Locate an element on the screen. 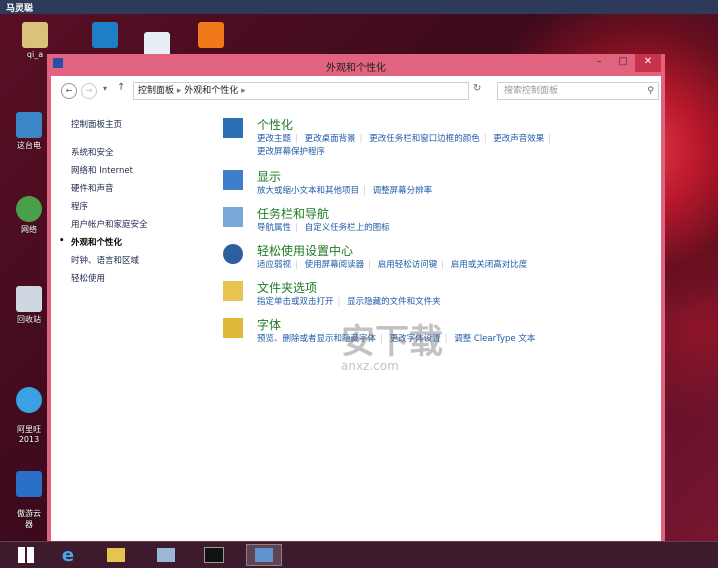 The image size is (718, 568). sidebar-item-network: 网络和 Internet is located at coordinates (136, 170).